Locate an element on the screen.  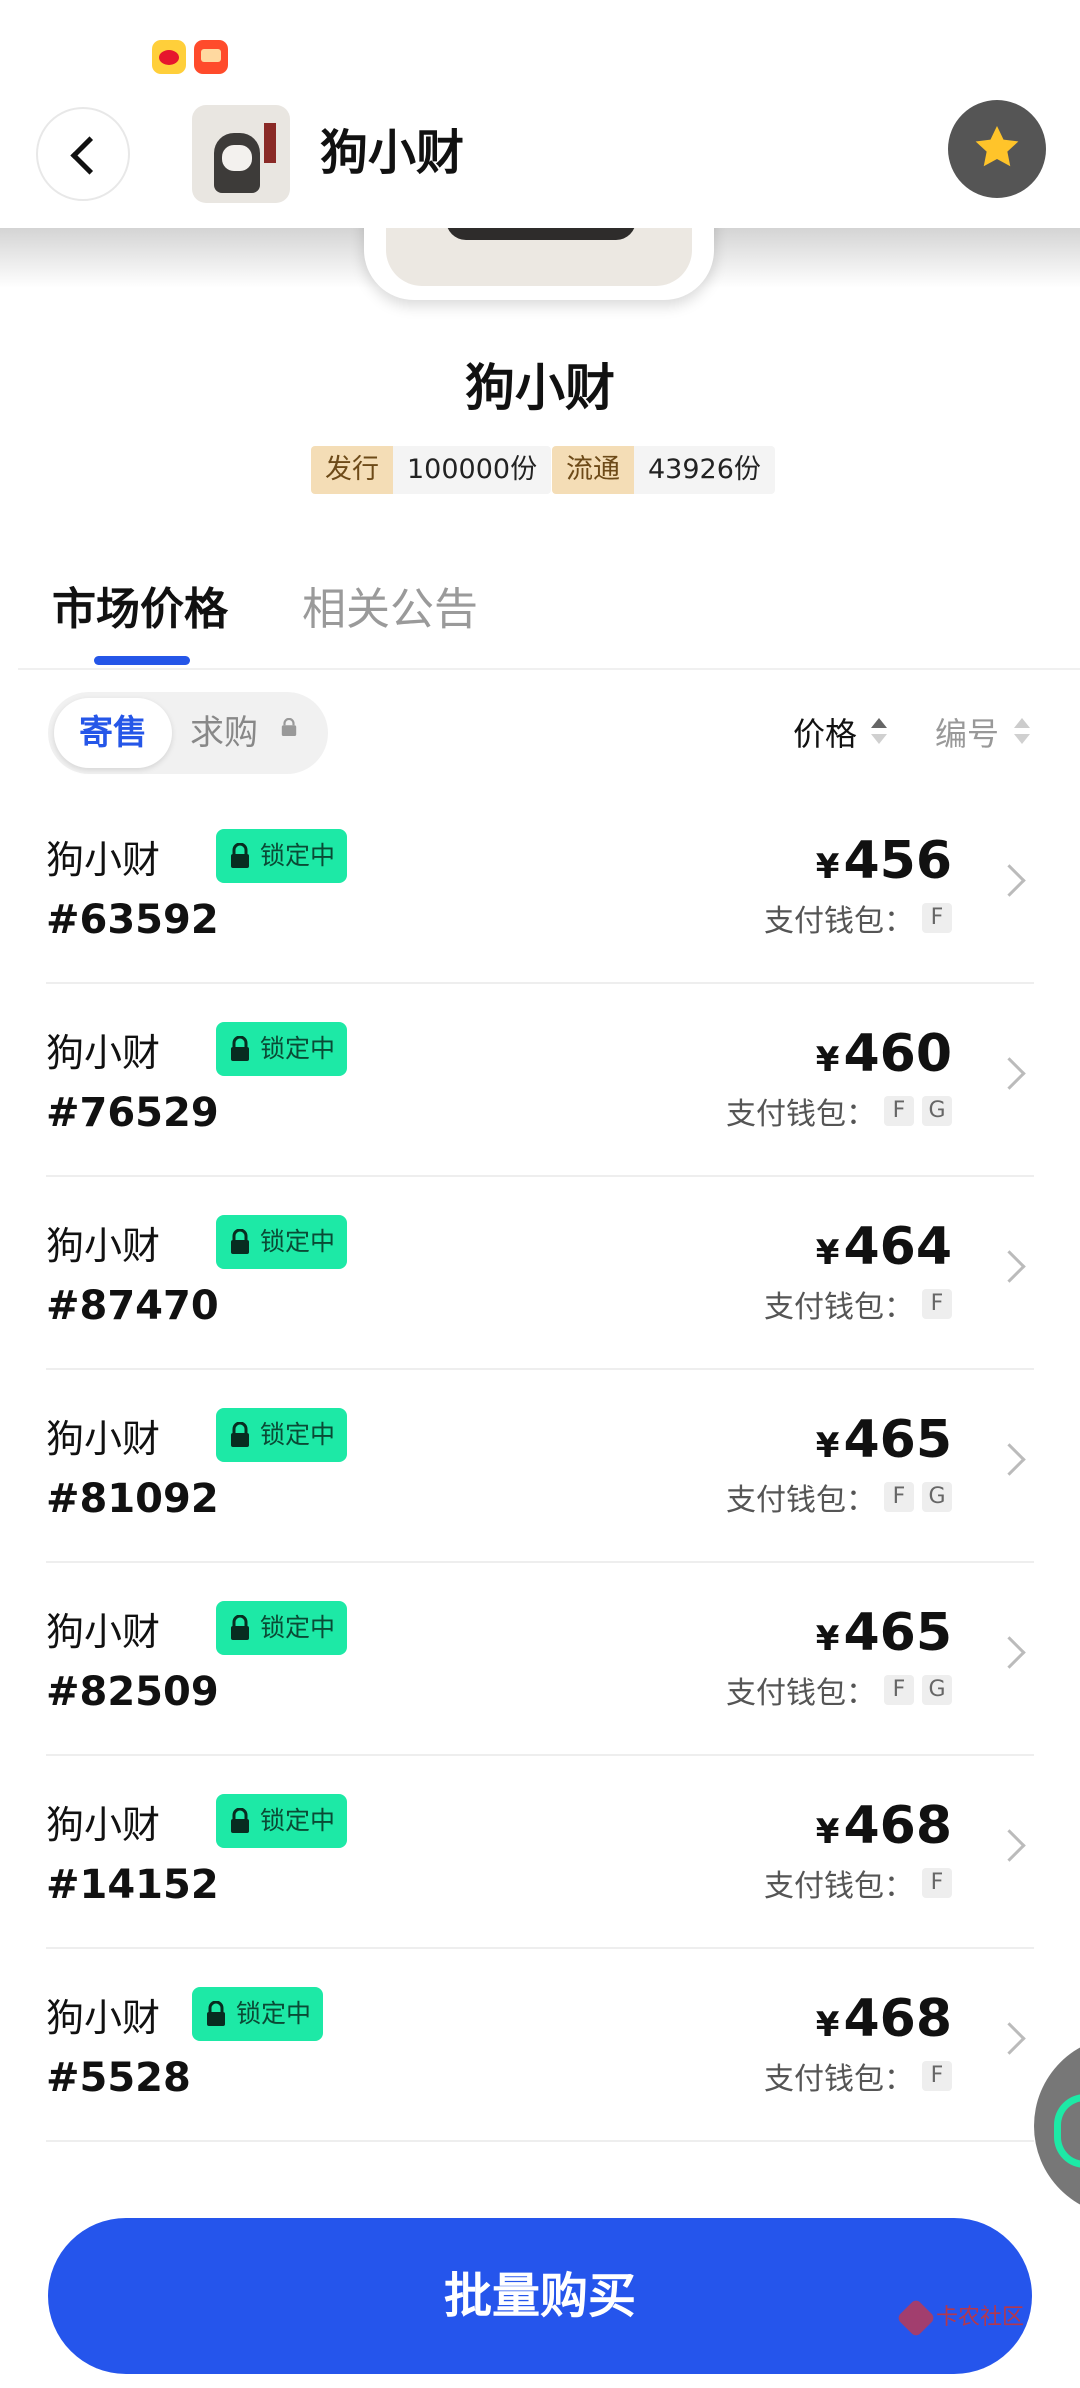
circulation-pill: 流通 43926份 is located at coordinates (663, 470).